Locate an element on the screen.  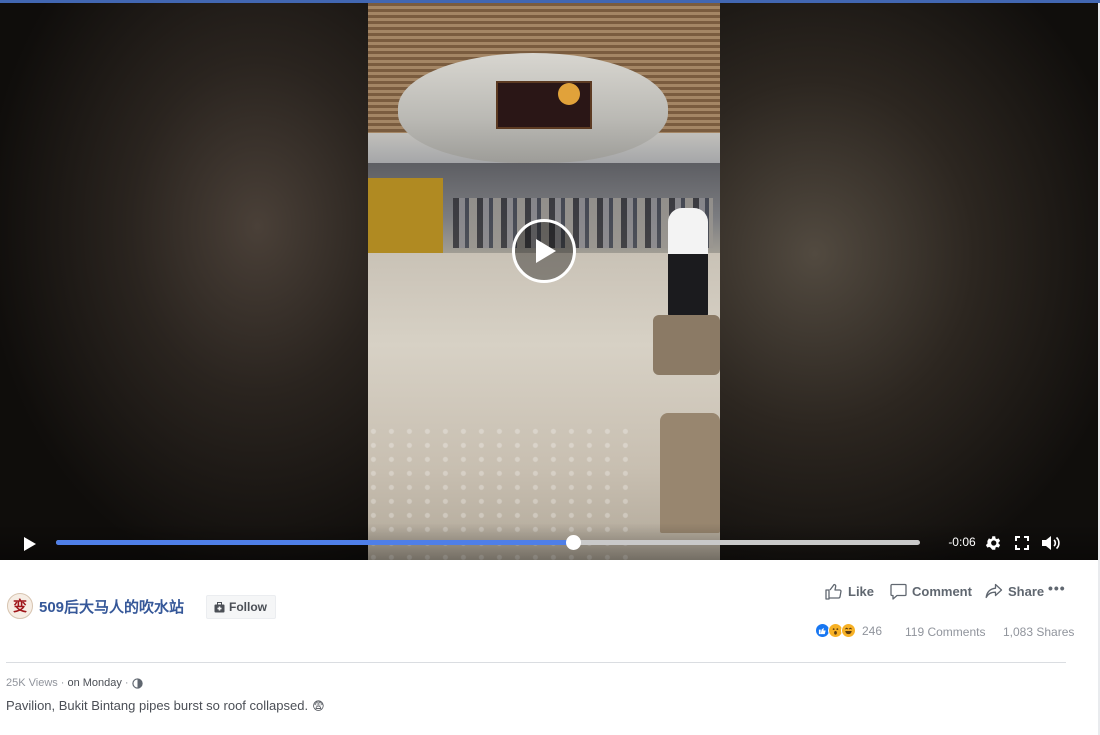
fullscreen-button is located at coordinates (1022, 543).